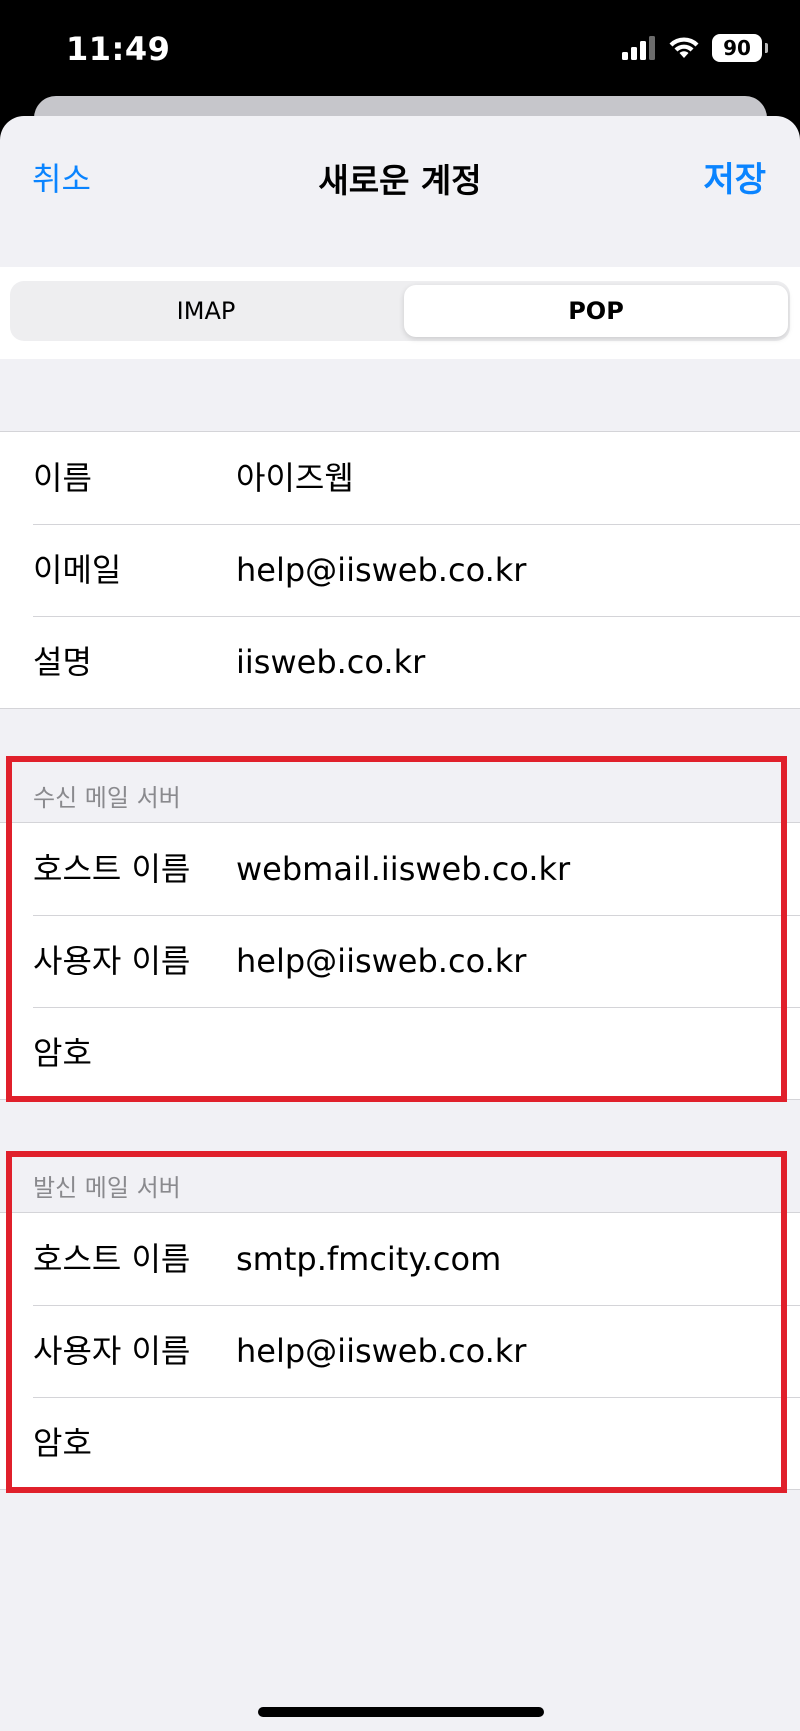 The height and width of the screenshot is (1731, 800). I want to click on outgoing-host-field: smtp.fmcity.com, so click(368, 1259).